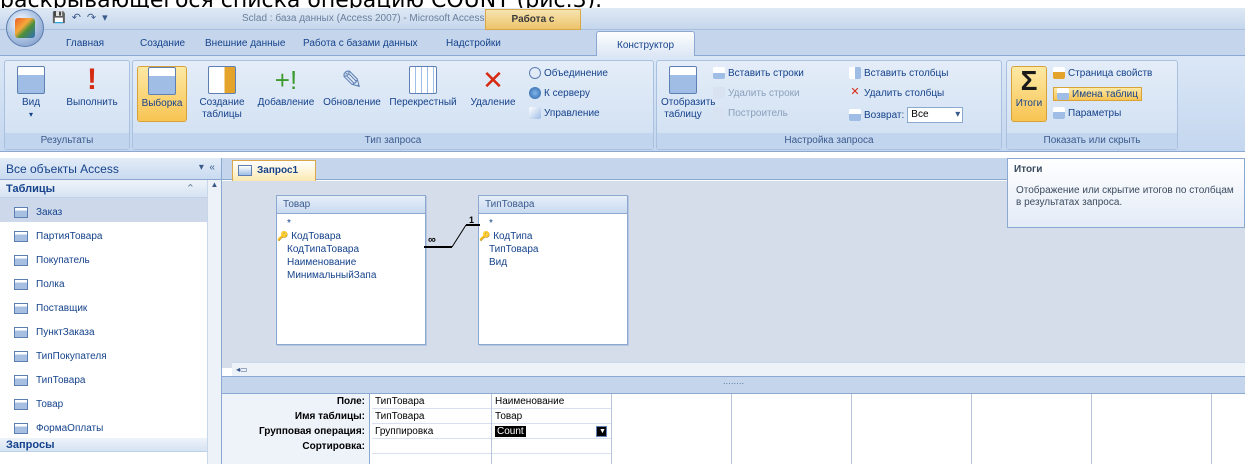 The image size is (1245, 464). Describe the element at coordinates (110, 258) in the screenshot. I see `nav-item-table: Покупатель` at that location.